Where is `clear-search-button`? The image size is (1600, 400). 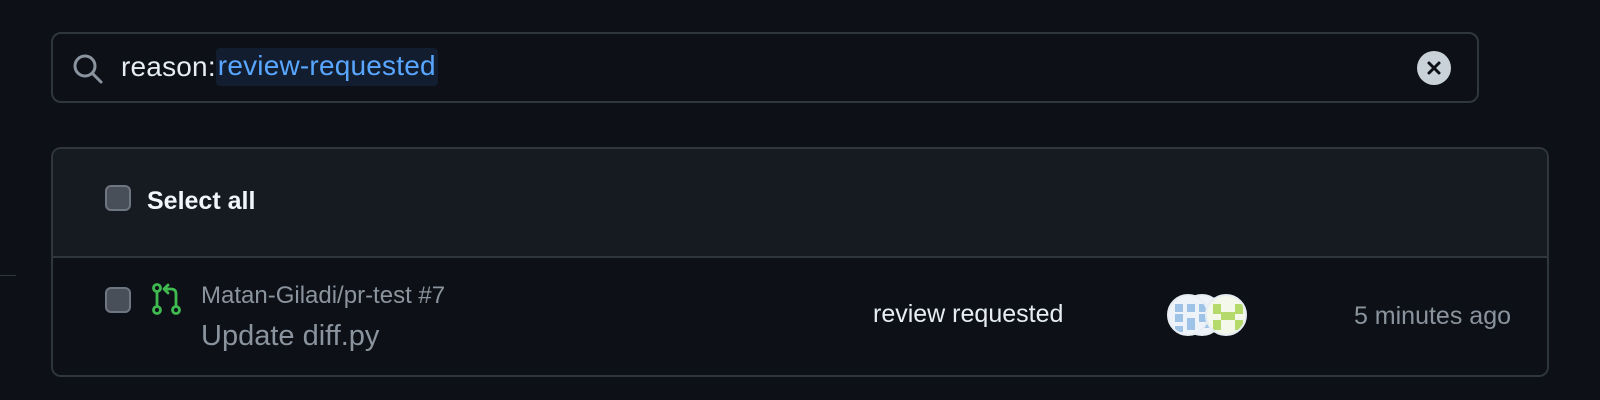
clear-search-button is located at coordinates (1434, 68).